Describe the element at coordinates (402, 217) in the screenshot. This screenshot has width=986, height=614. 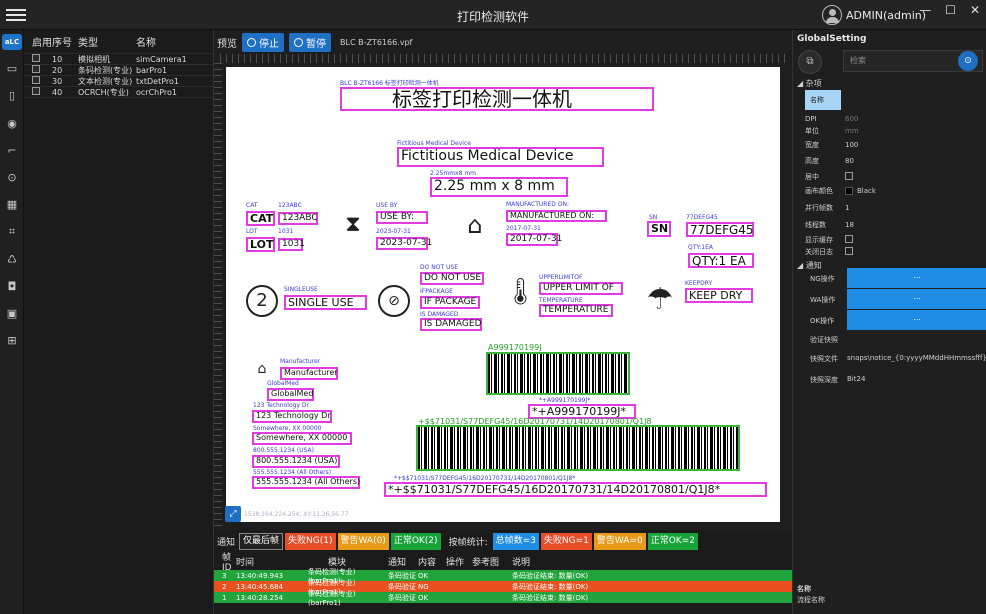
I see `useby-box: USE BY:` at that location.